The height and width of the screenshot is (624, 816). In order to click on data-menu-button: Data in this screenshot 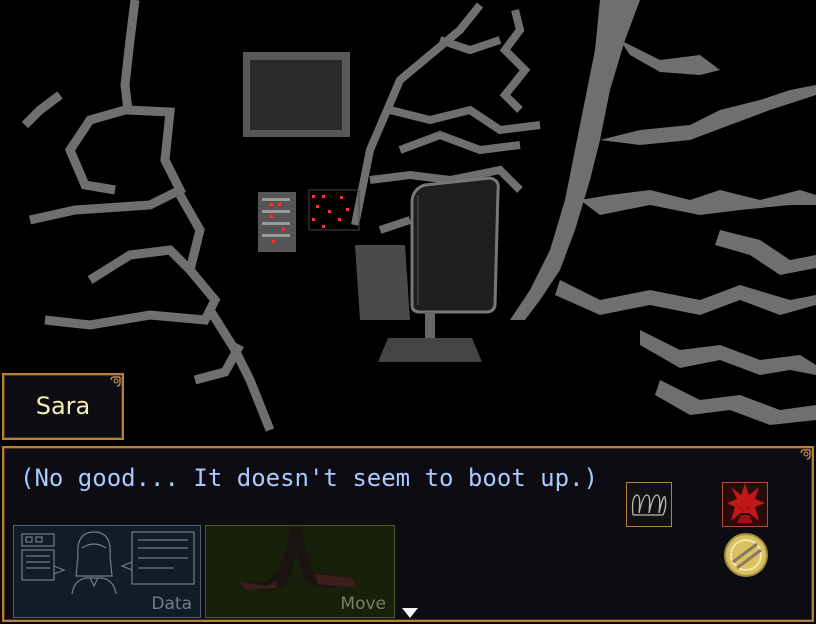, I will do `click(107, 571)`.